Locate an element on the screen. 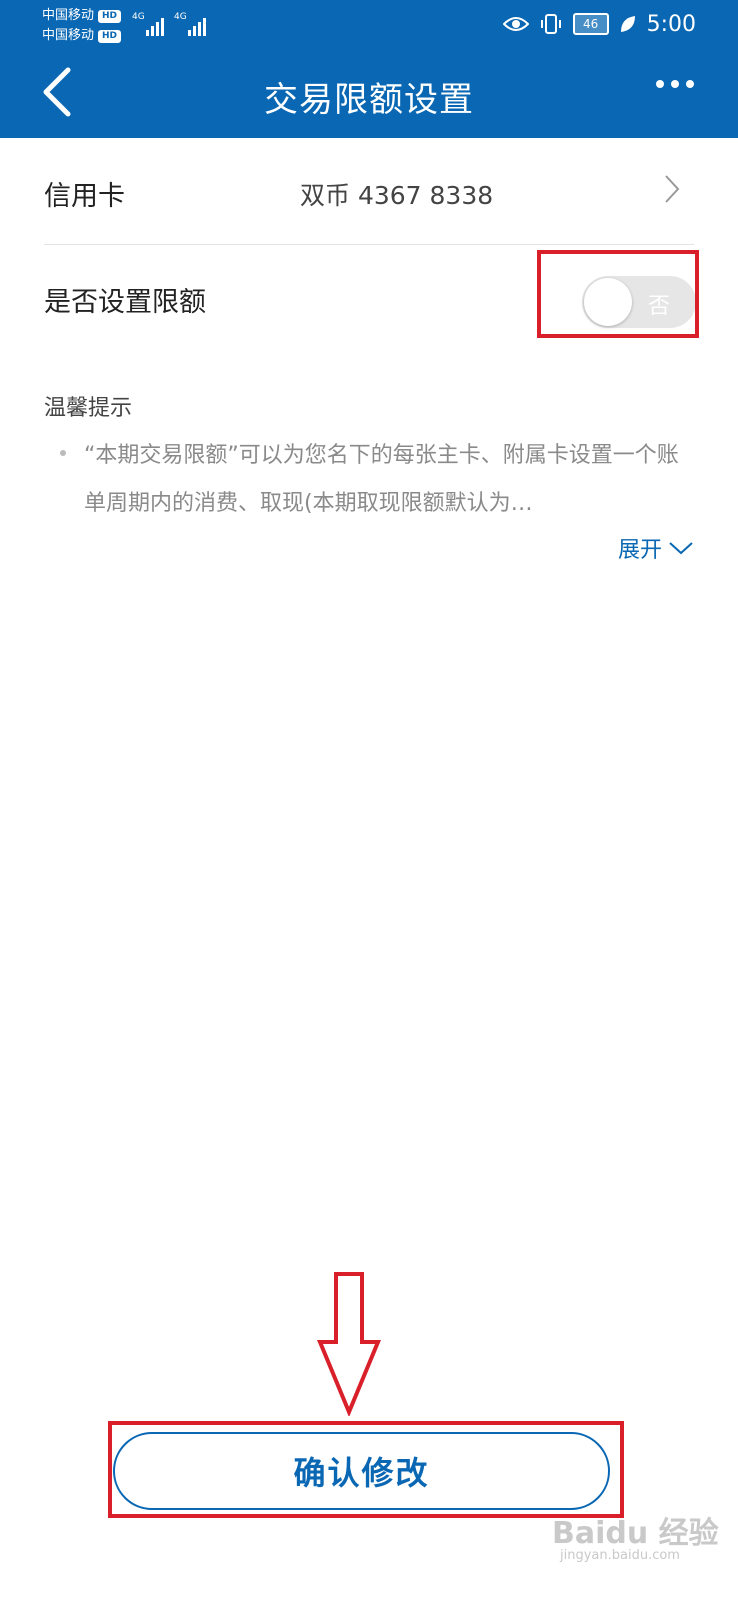 This screenshot has height=1600, width=738. confirm-button: 确认修改 is located at coordinates (361, 1471).